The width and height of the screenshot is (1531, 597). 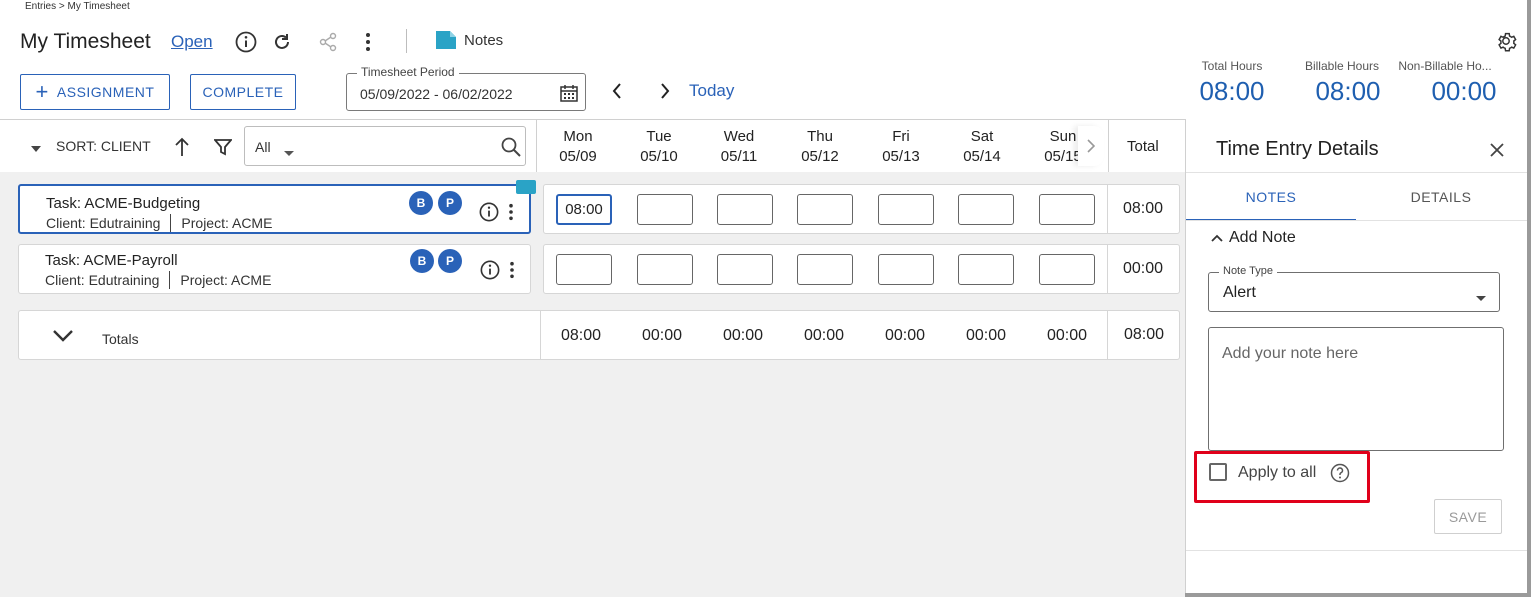 What do you see at coordinates (665, 91) in the screenshot?
I see `next-period-chevron-icon` at bounding box center [665, 91].